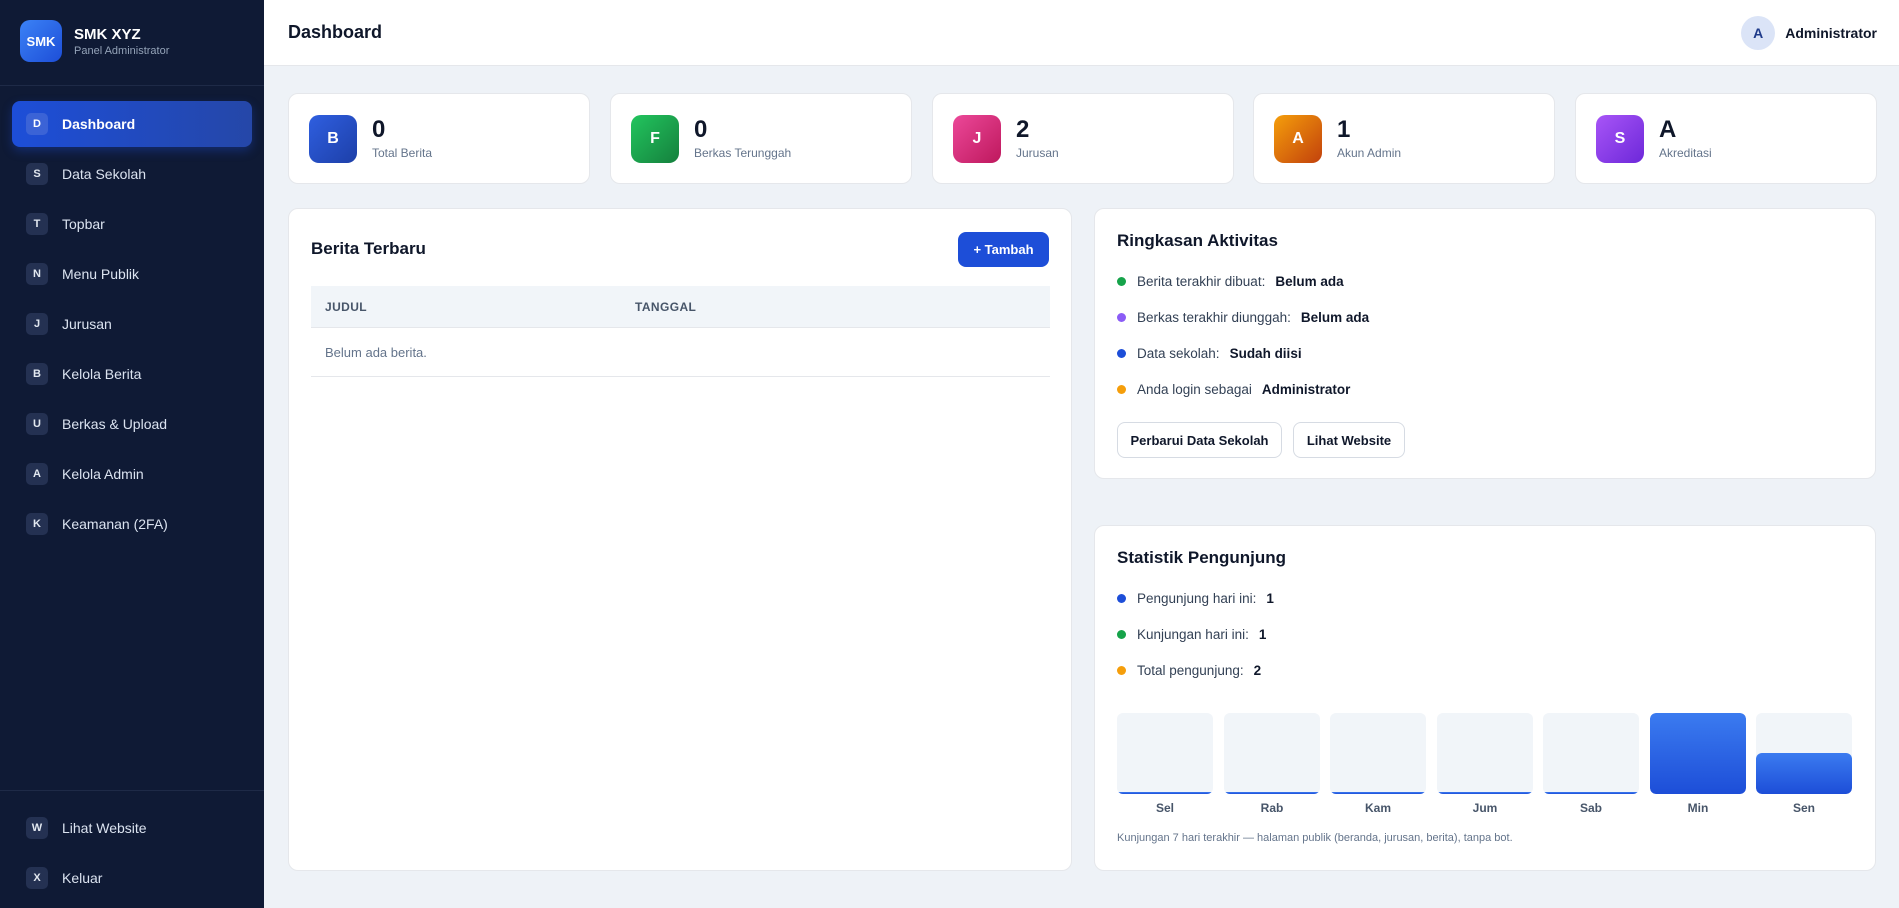 The height and width of the screenshot is (908, 1899). Describe the element at coordinates (376, 352) in the screenshot. I see `empty-state-text: Belum ada berita.` at that location.